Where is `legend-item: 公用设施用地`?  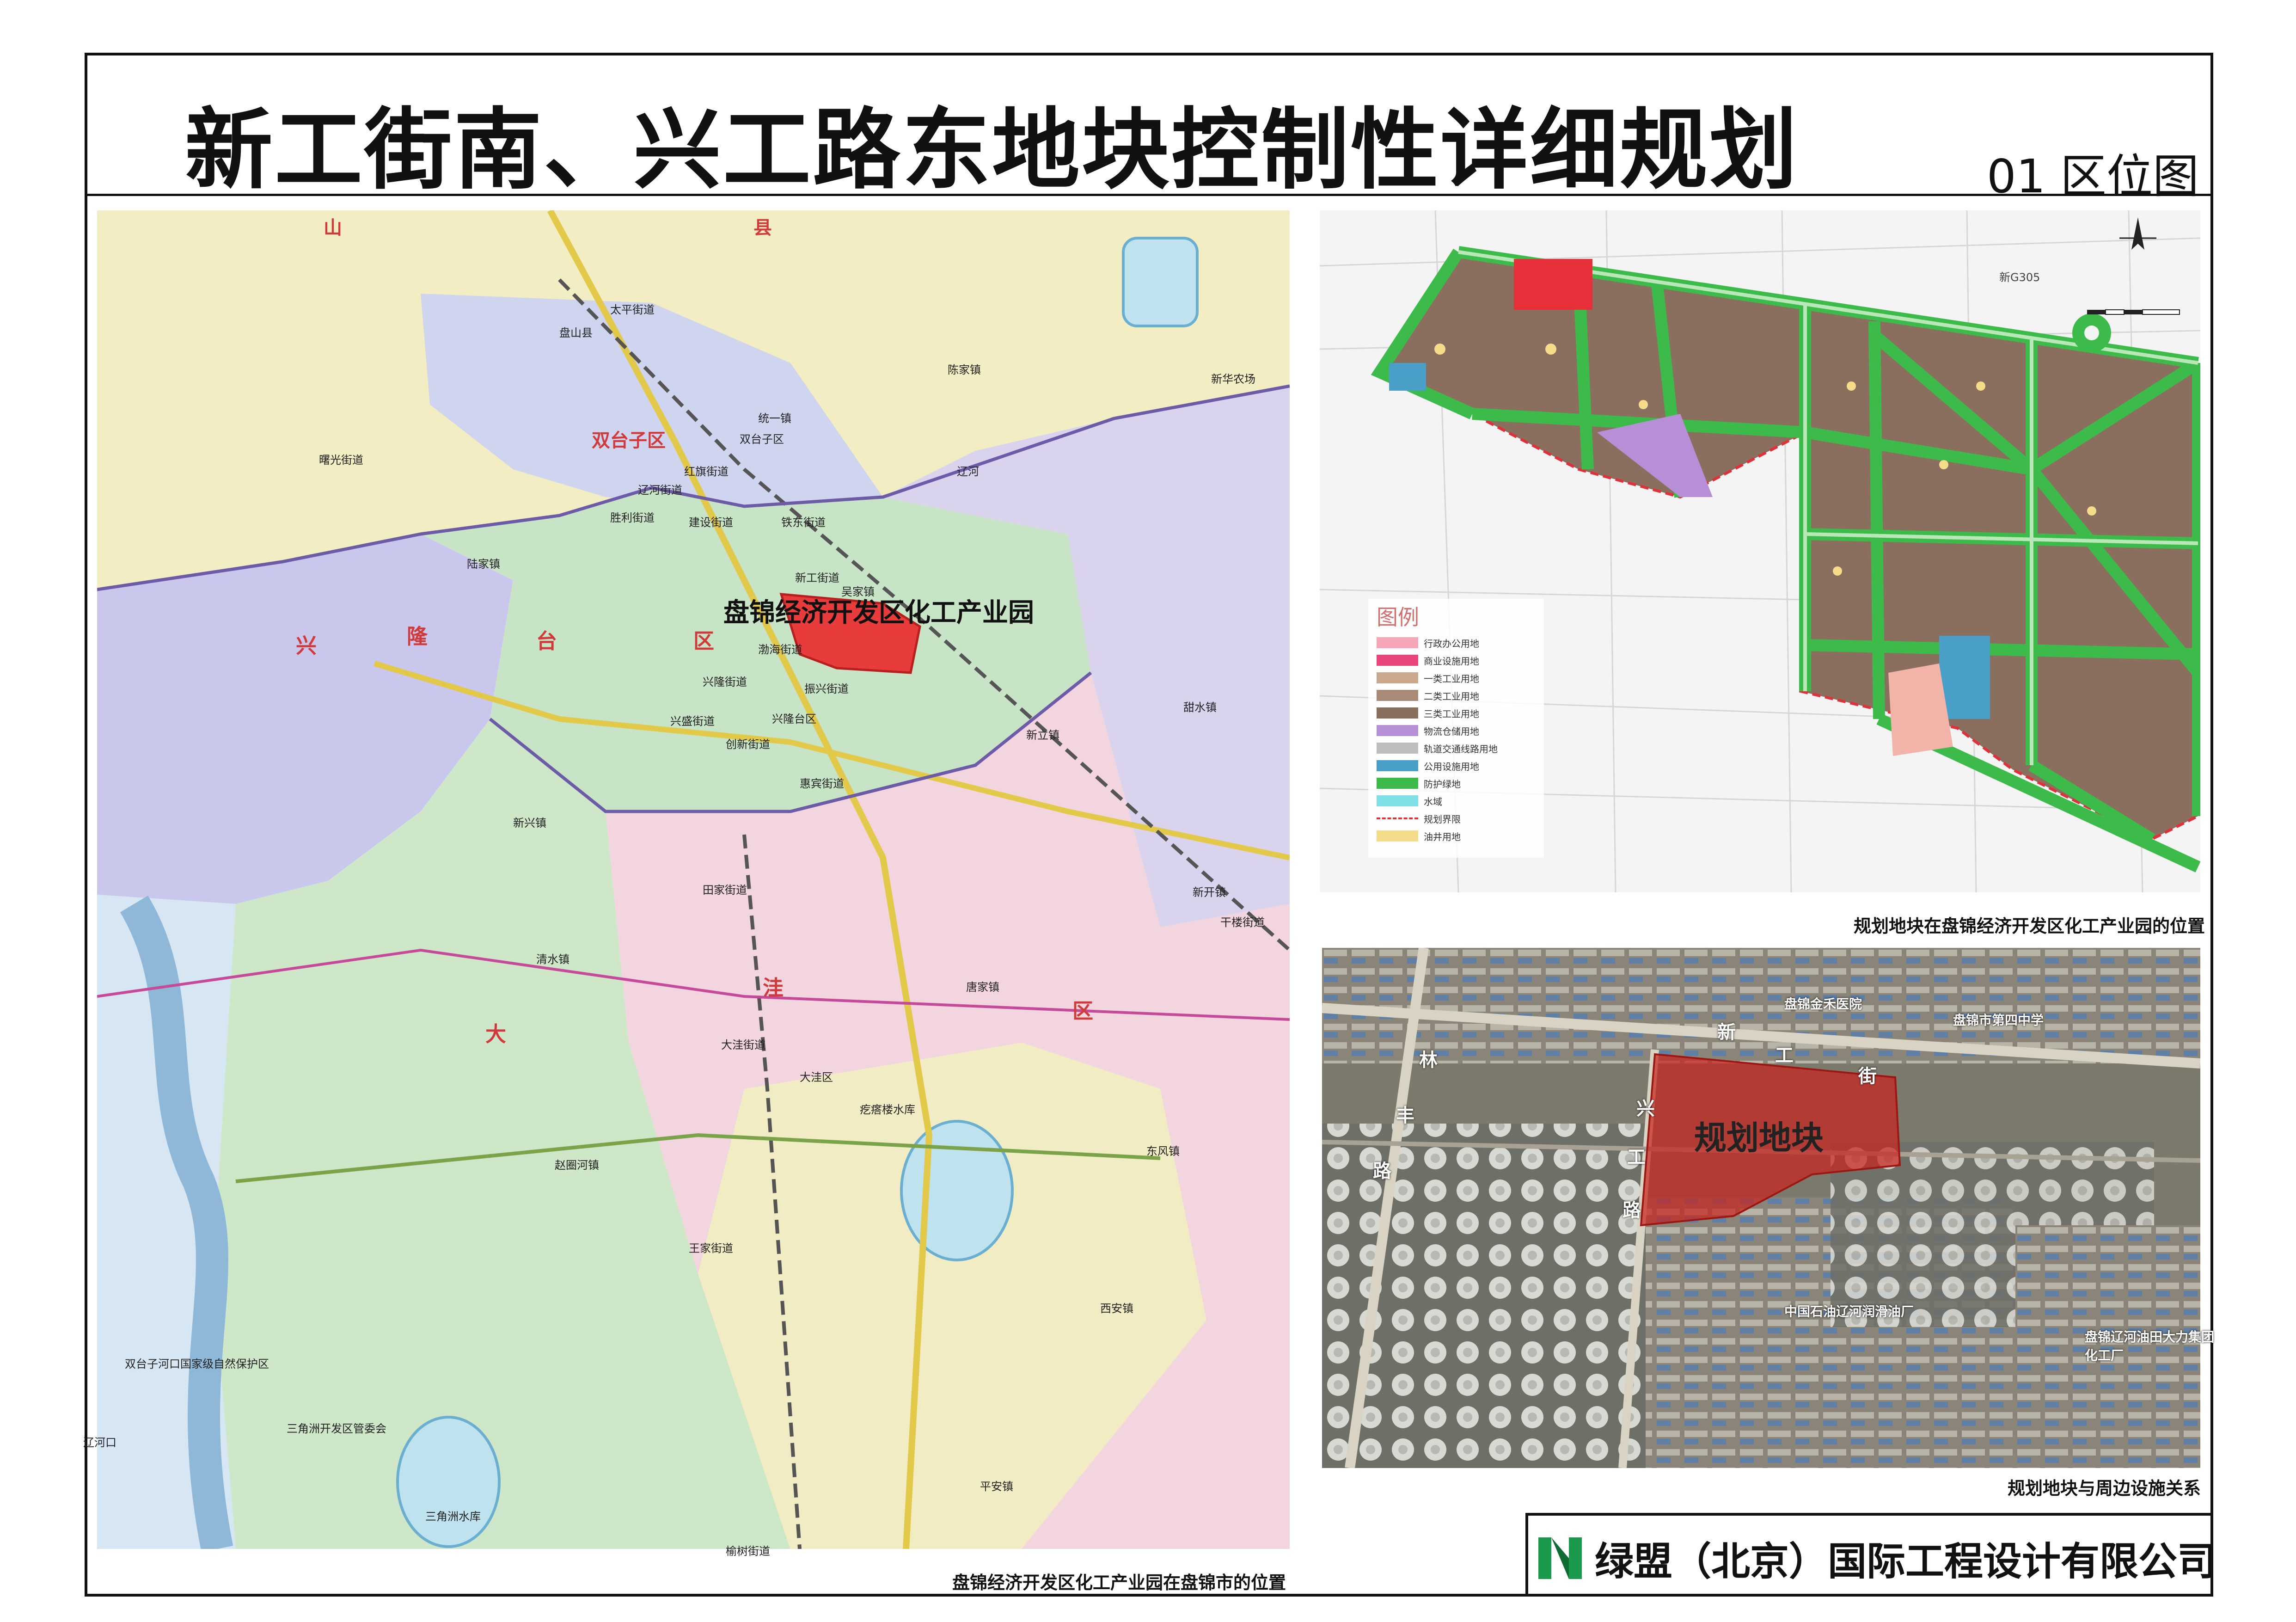 legend-item: 公用设施用地 is located at coordinates (1428, 766).